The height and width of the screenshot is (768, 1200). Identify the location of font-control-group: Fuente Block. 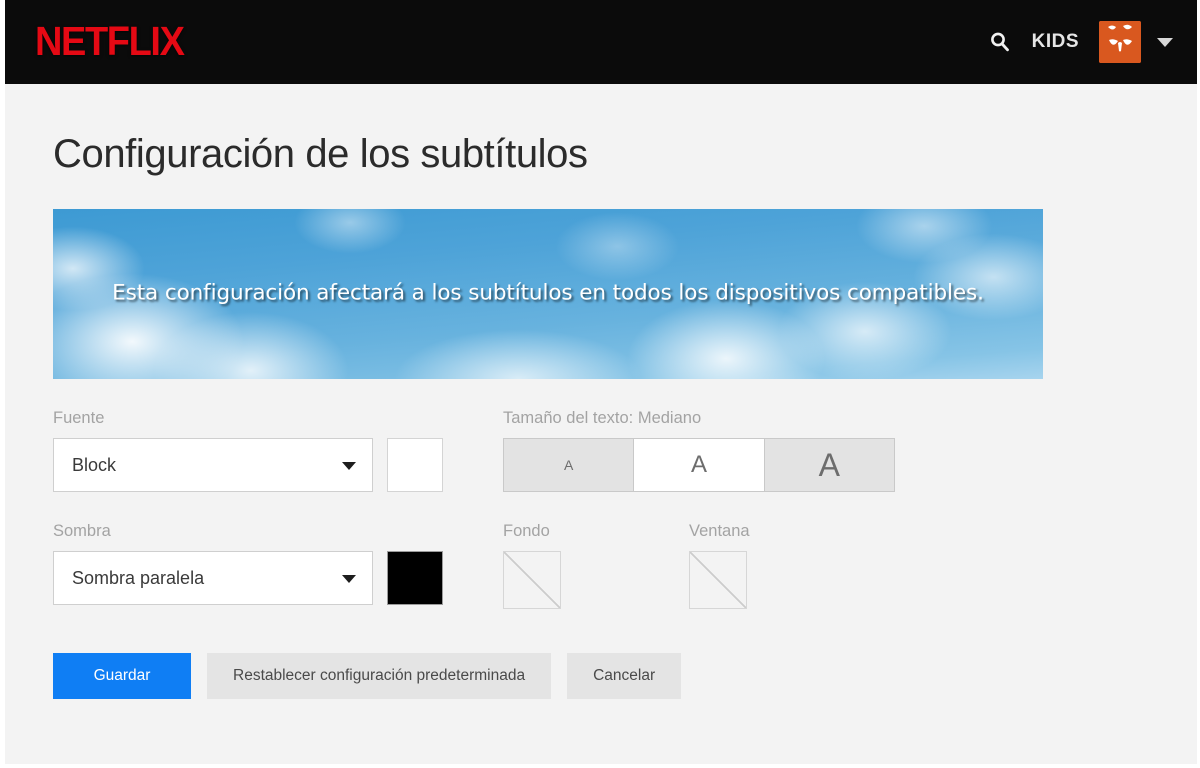
(278, 450).